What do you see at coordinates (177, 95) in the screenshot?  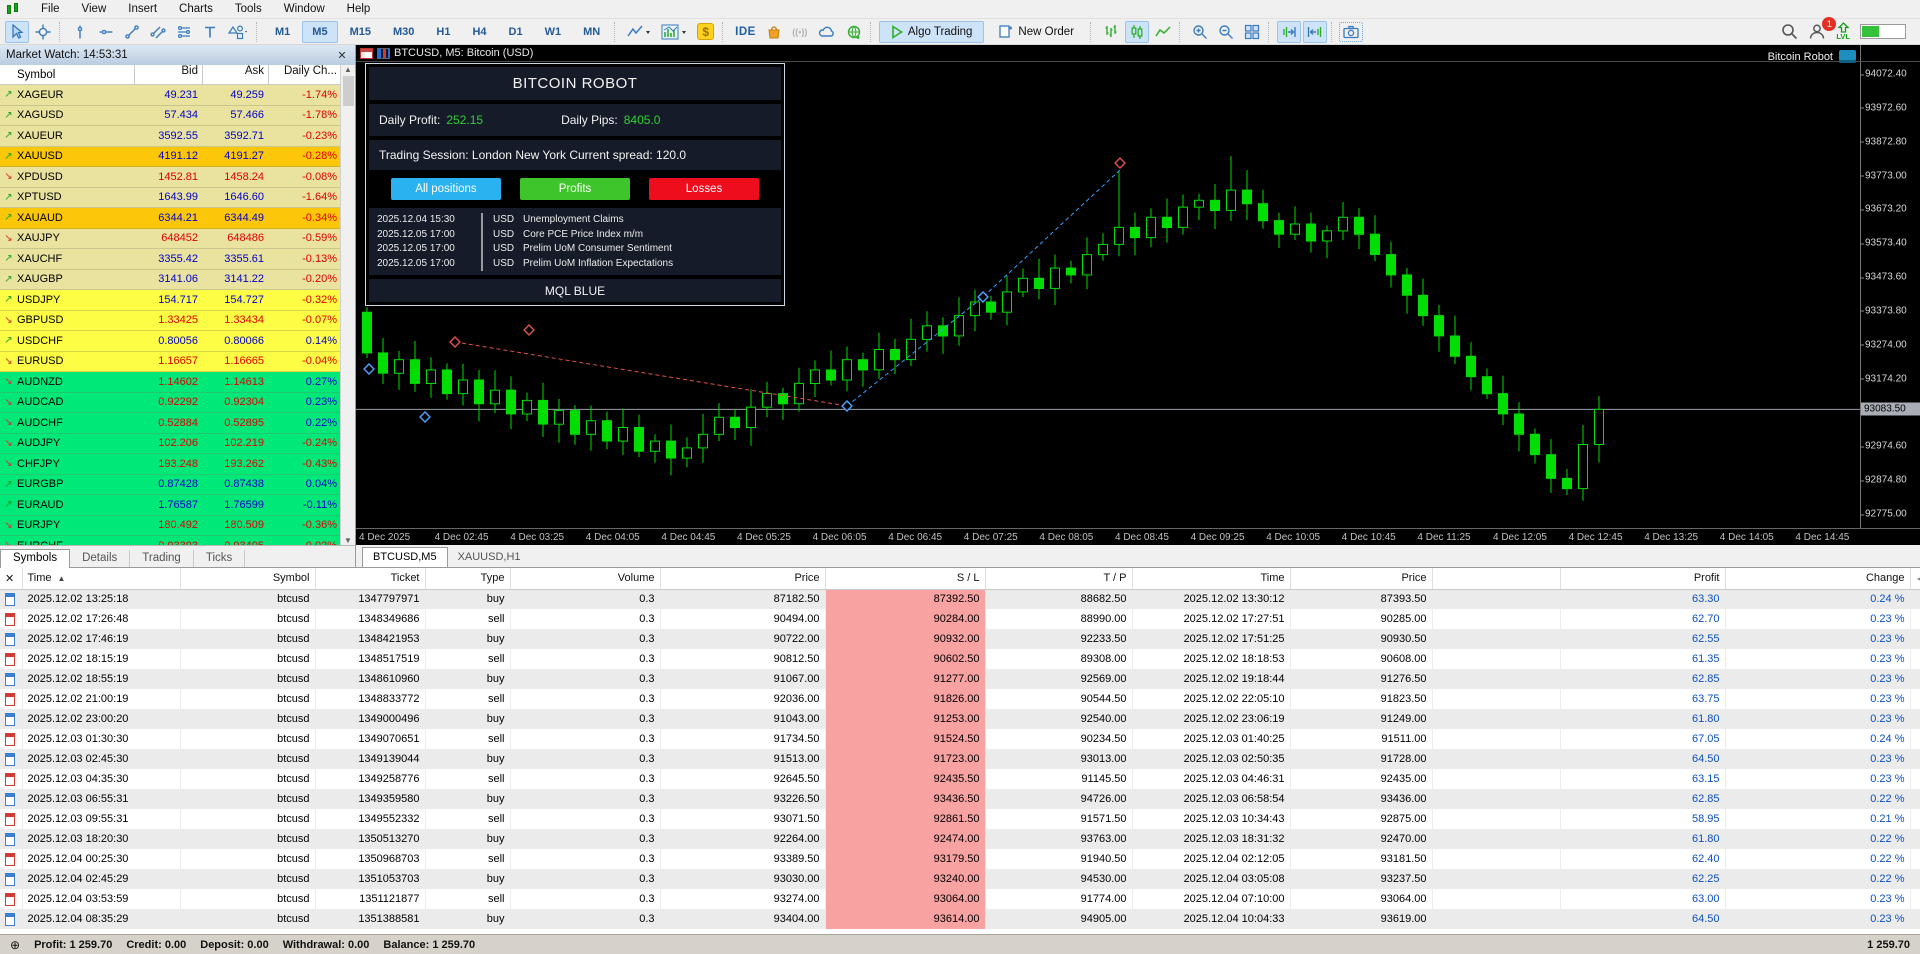 I see `symbol-row-xageur: ↗ XAGEUR 49.231 49.259 -1.74%` at bounding box center [177, 95].